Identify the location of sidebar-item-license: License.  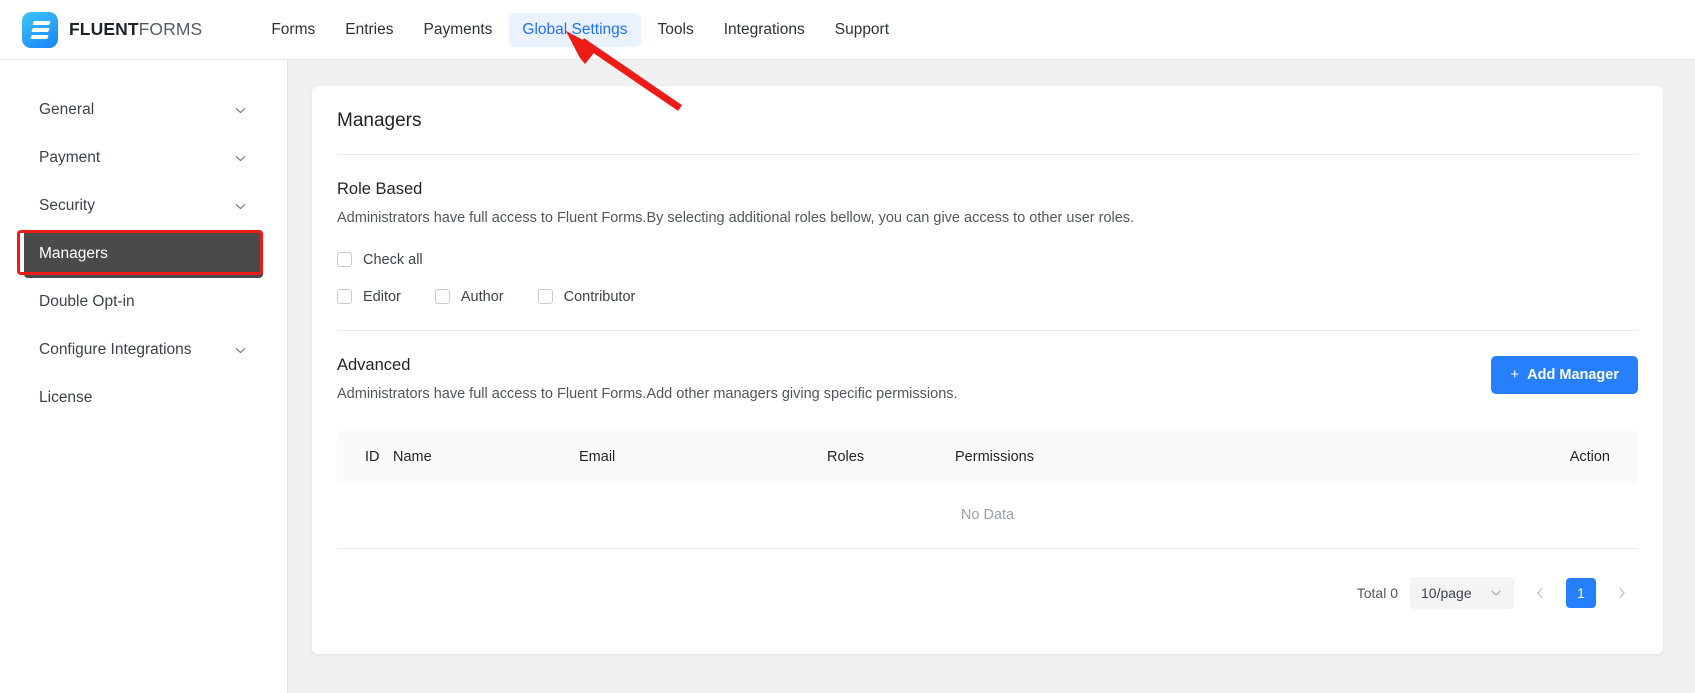
(143, 398).